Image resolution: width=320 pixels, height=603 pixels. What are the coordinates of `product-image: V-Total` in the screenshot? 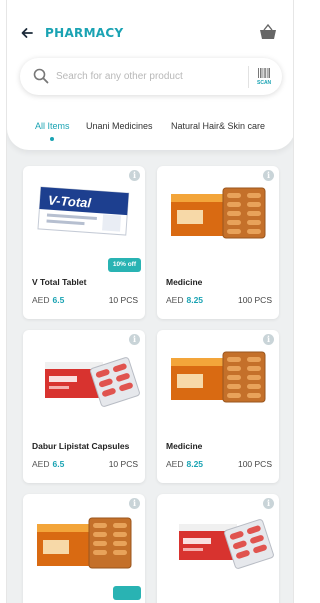 It's located at (83, 211).